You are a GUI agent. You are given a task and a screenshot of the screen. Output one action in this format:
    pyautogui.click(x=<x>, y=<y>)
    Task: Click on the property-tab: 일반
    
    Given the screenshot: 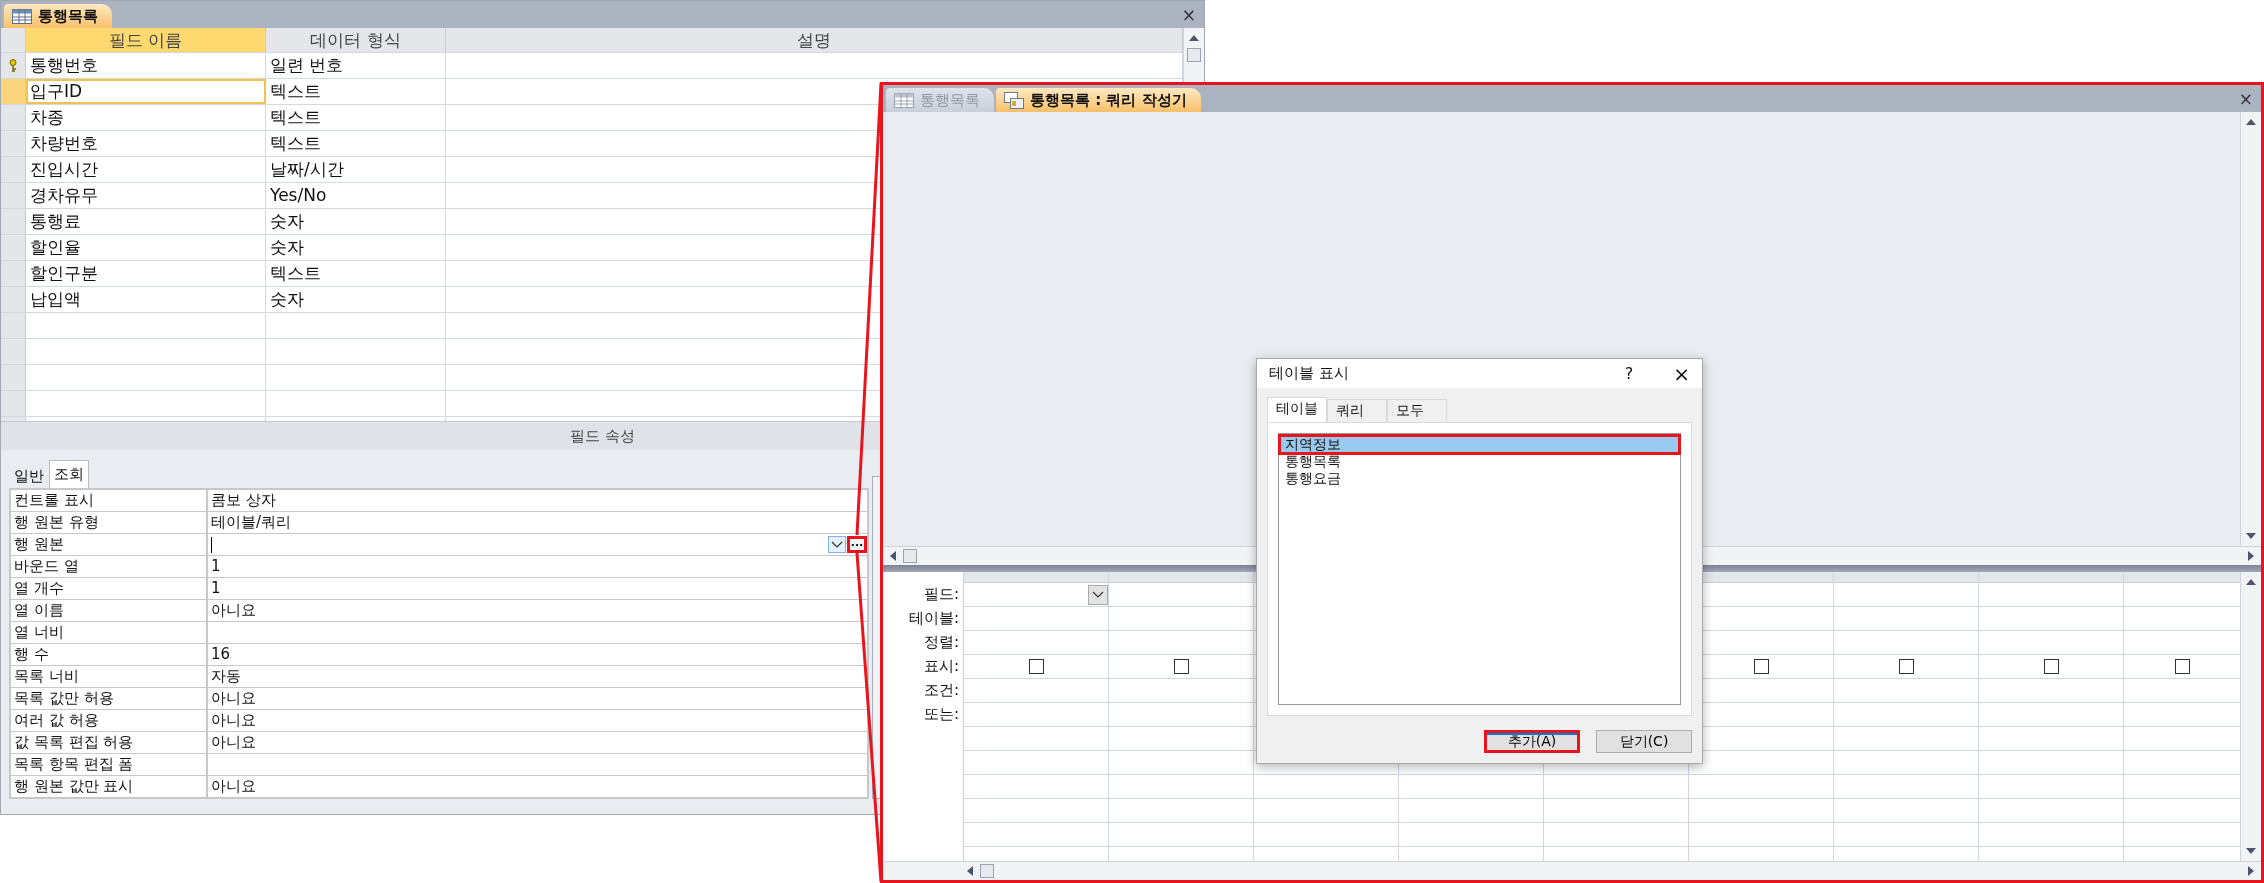 What is the action you would take?
    pyautogui.click(x=29, y=476)
    